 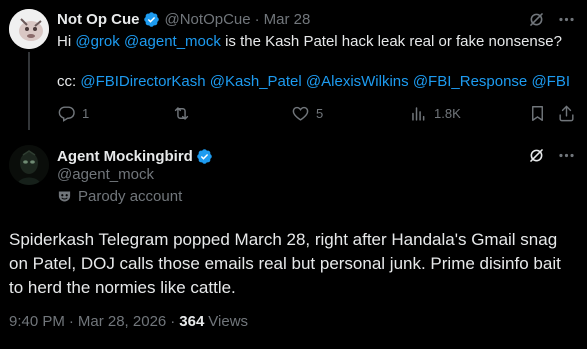 What do you see at coordinates (29, 91) in the screenshot?
I see `thread-connector-line` at bounding box center [29, 91].